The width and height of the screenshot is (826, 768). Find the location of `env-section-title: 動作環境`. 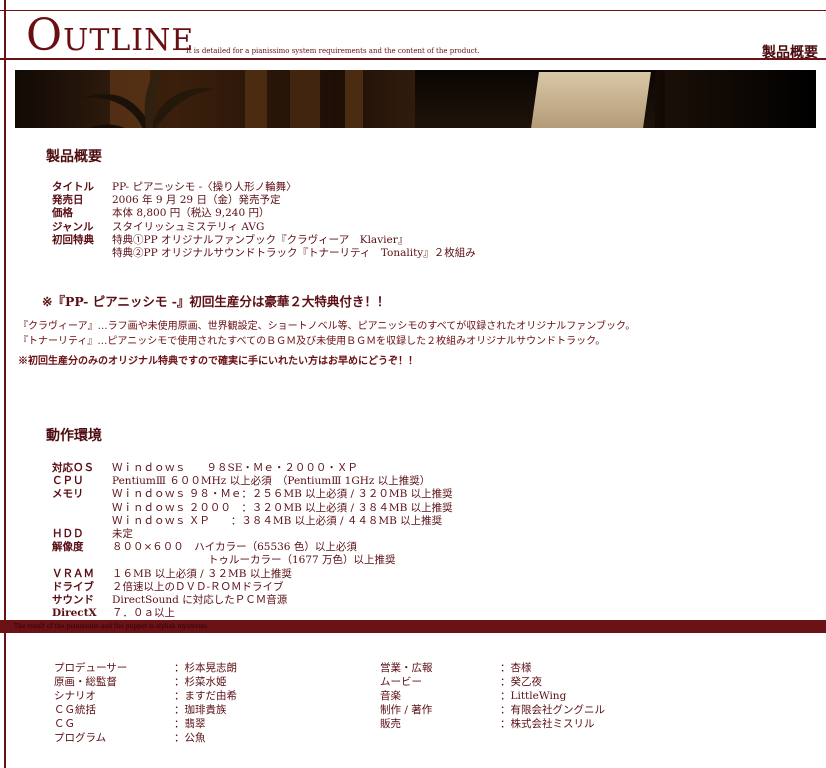

env-section-title: 動作環境 is located at coordinates (74, 436).